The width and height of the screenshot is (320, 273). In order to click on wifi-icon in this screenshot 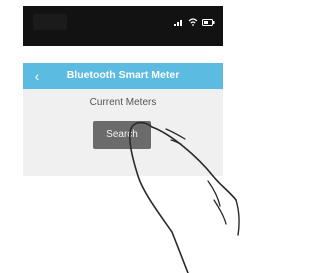, I will do `click(193, 22)`.